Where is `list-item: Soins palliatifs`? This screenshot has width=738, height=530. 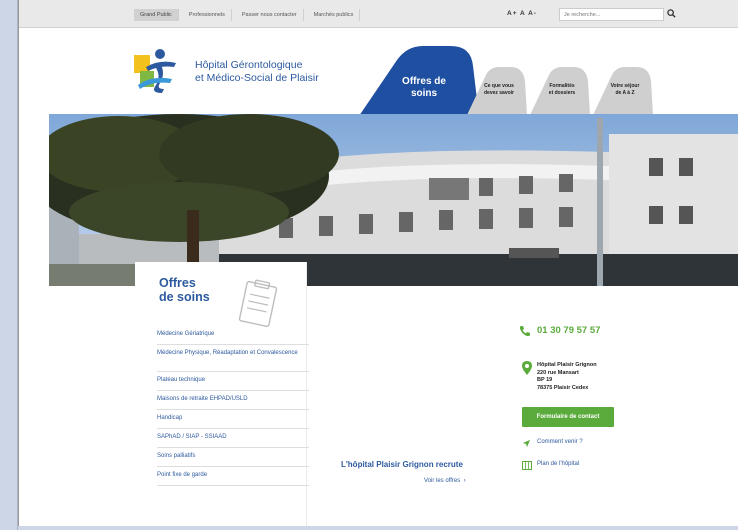
list-item: Soins palliatifs is located at coordinates (233, 457).